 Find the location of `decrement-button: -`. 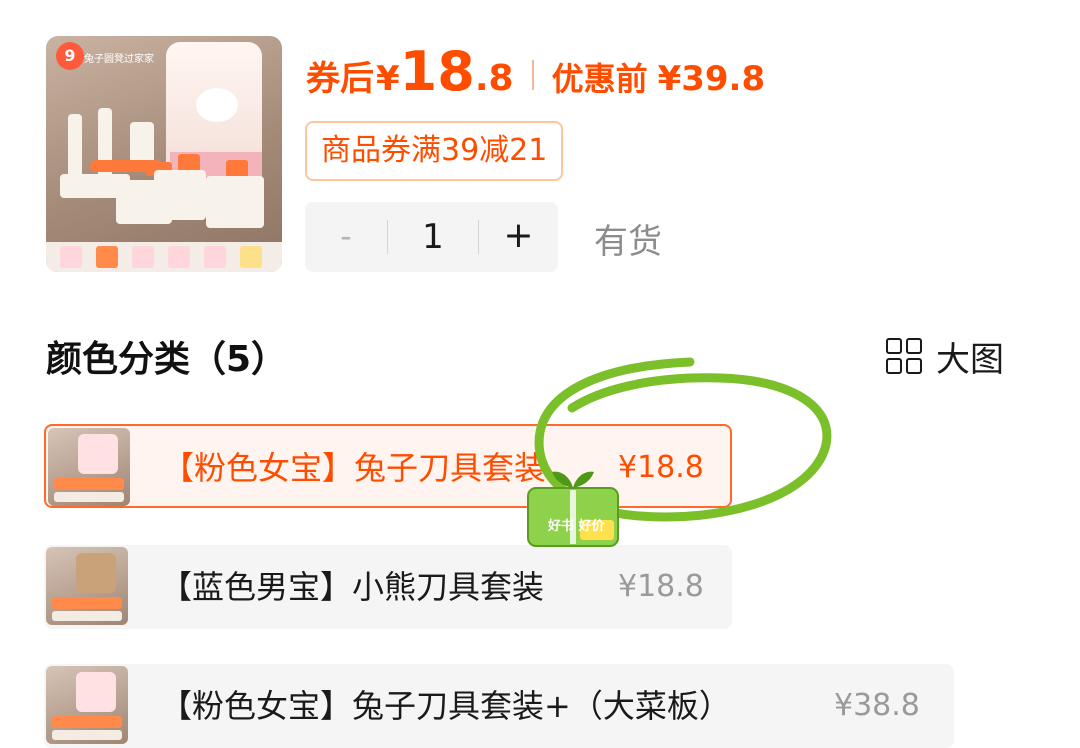

decrement-button: - is located at coordinates (346, 237).